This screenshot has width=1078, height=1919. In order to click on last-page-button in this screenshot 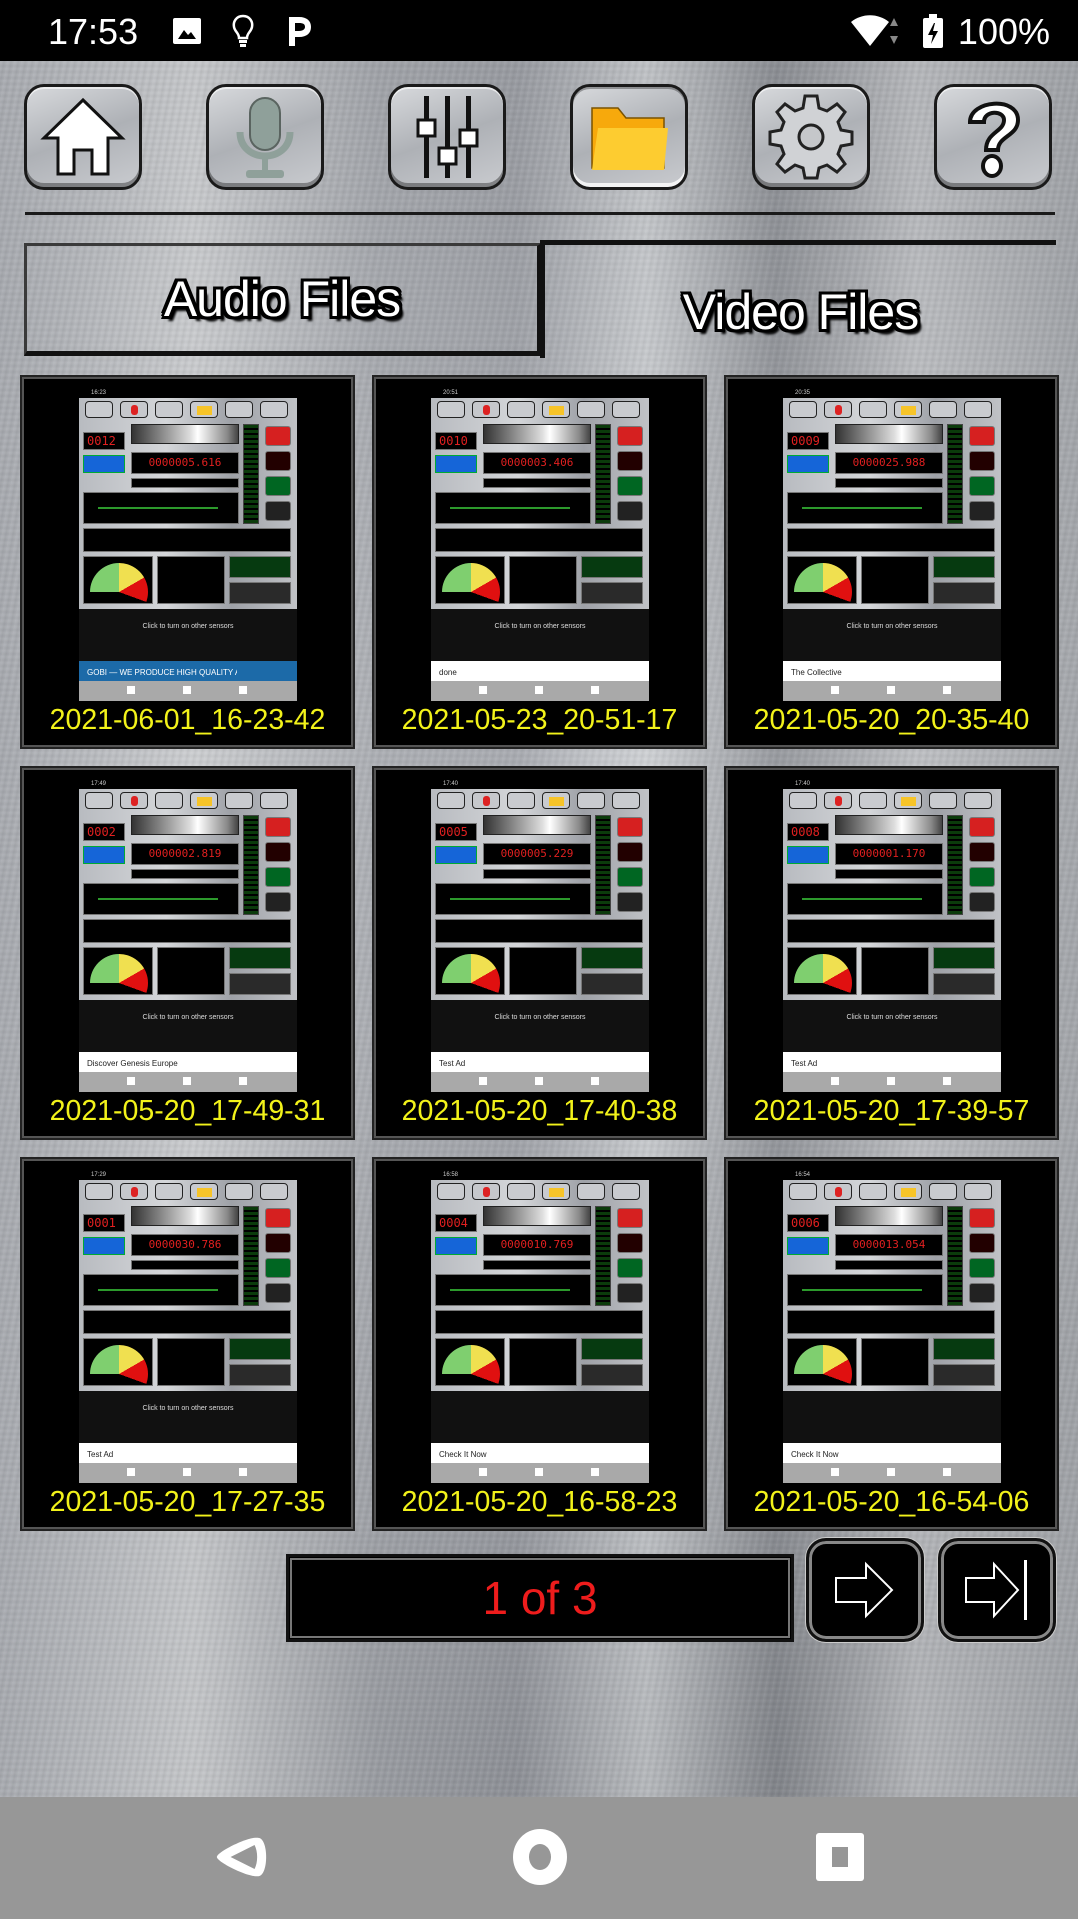, I will do `click(997, 1590)`.